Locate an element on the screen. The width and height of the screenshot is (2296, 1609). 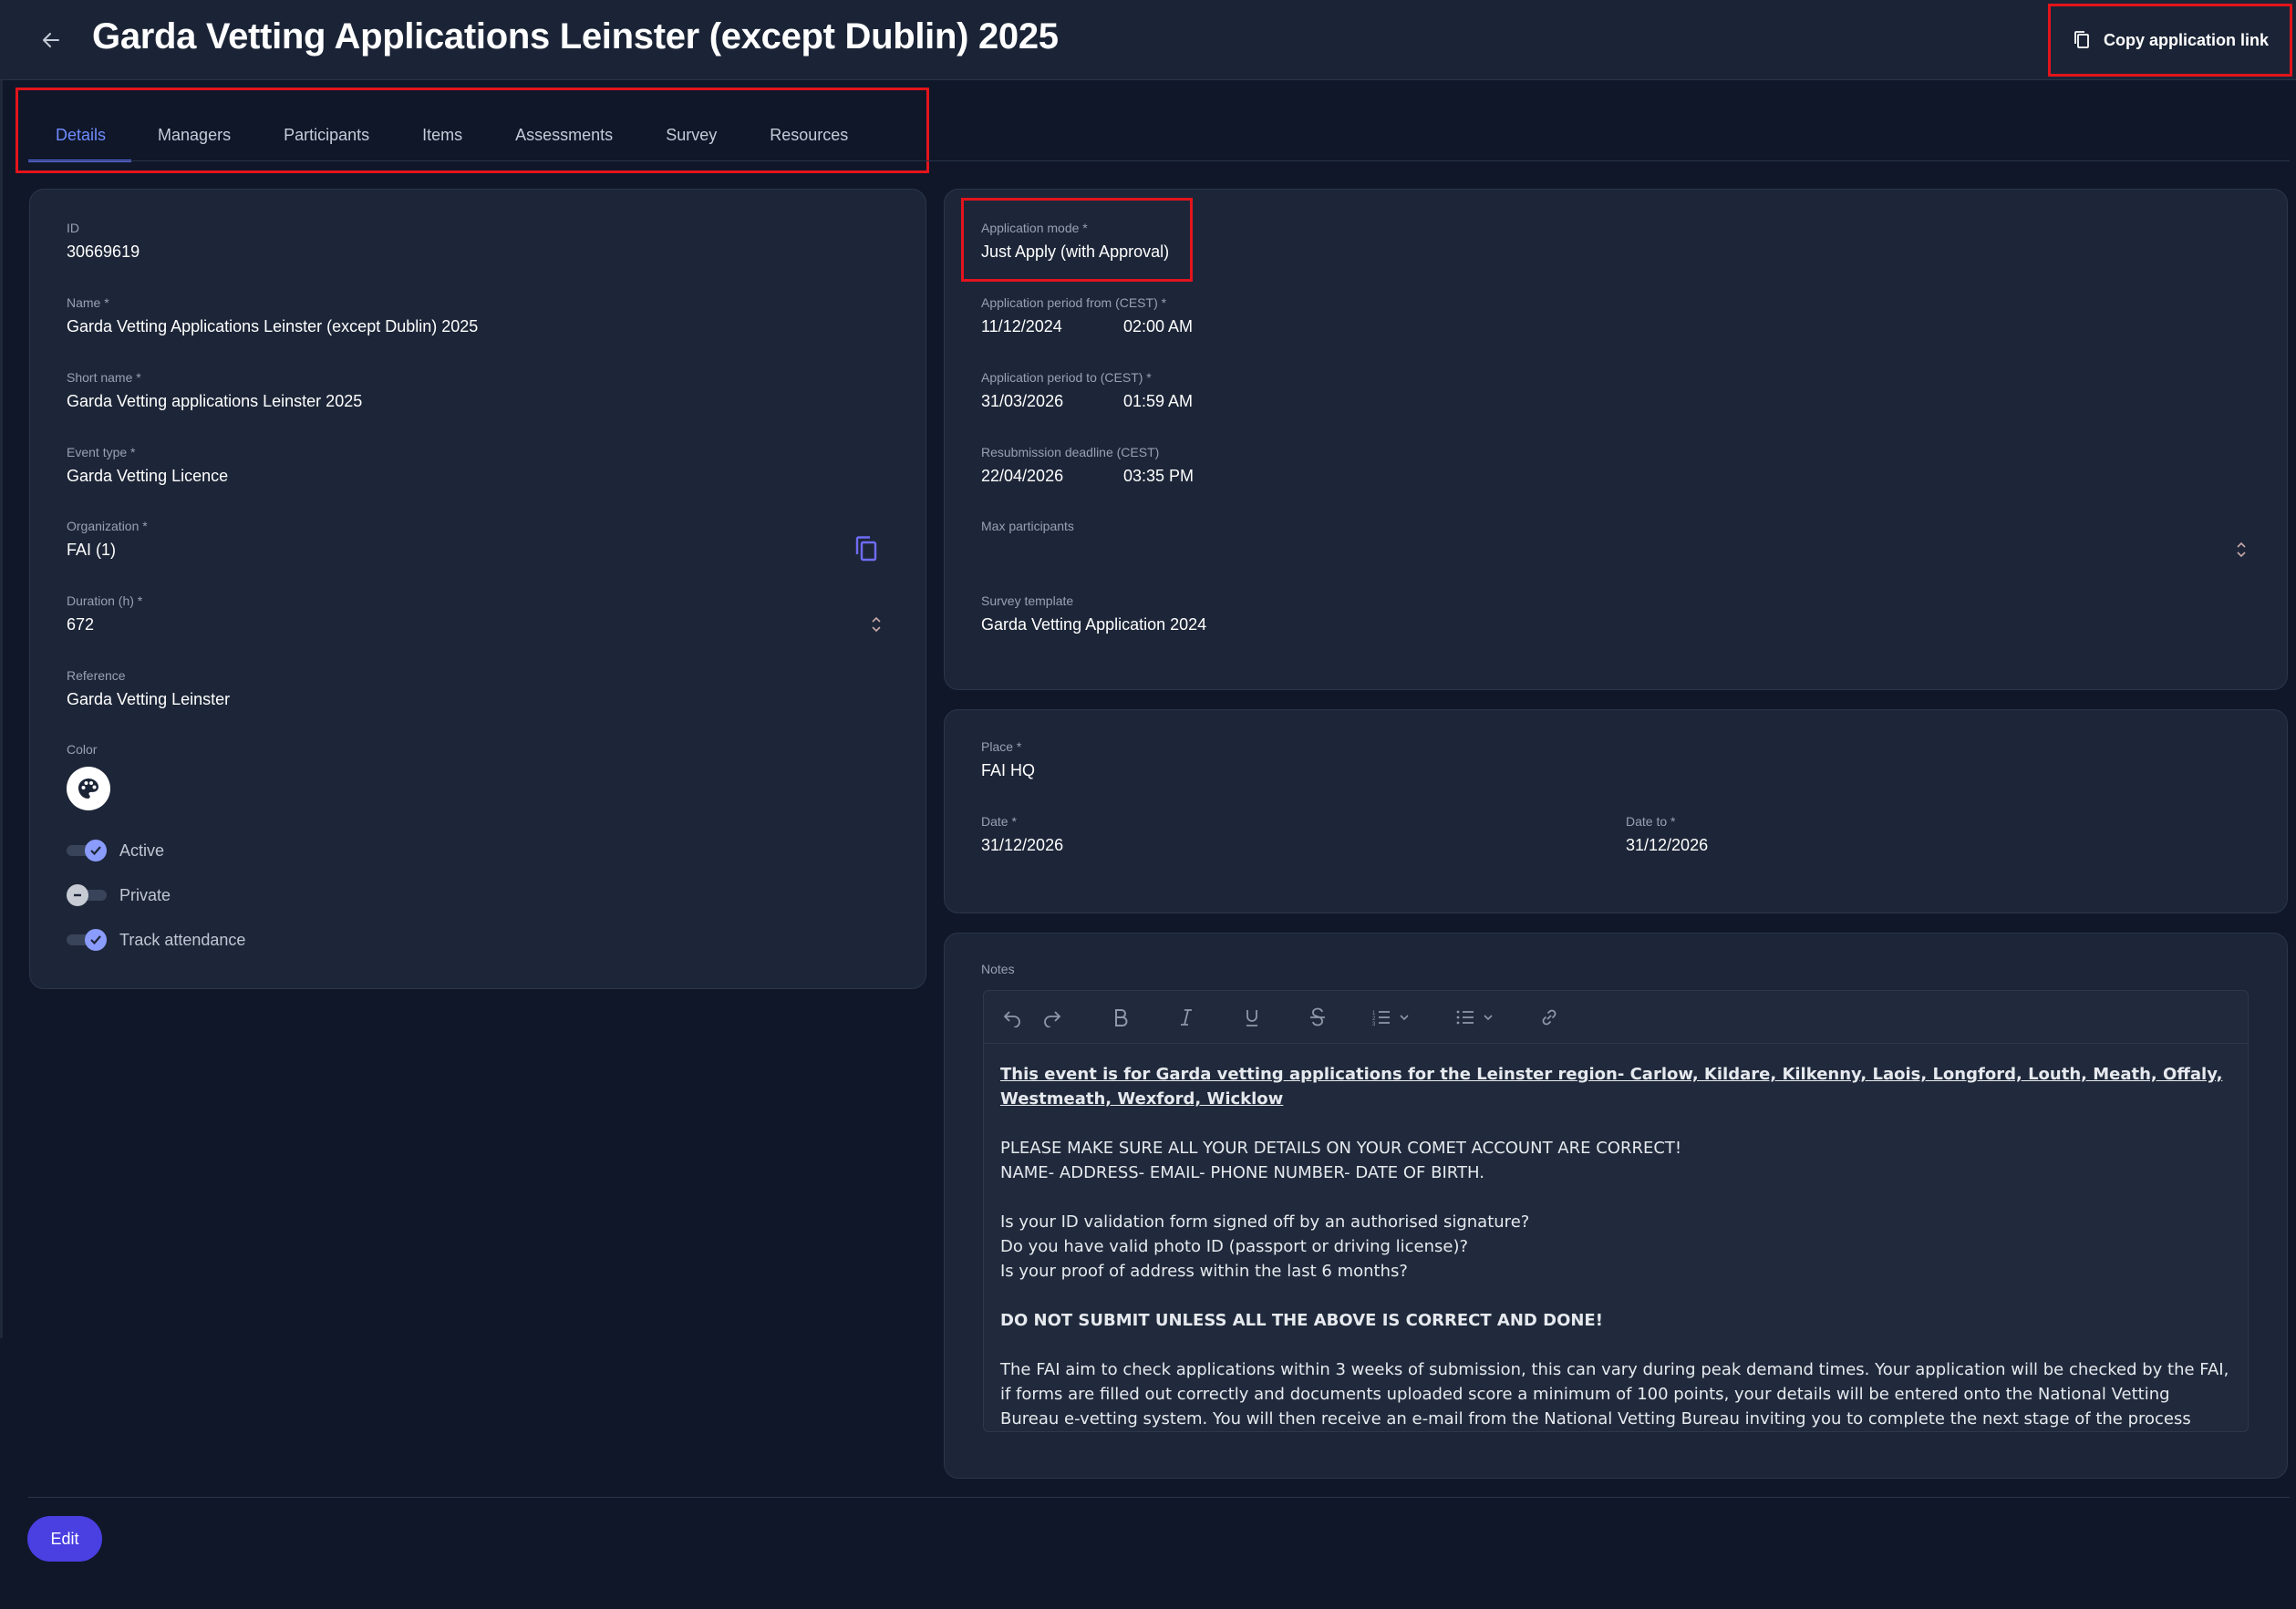
event-type-label: Event type * is located at coordinates (101, 452).